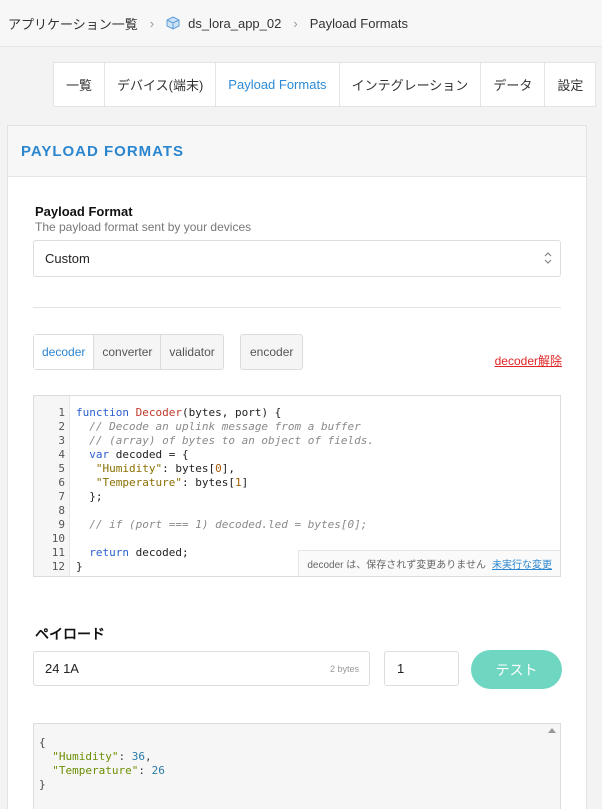 This screenshot has height=809, width=602. What do you see at coordinates (548, 258) in the screenshot?
I see `select-arrows-icon` at bounding box center [548, 258].